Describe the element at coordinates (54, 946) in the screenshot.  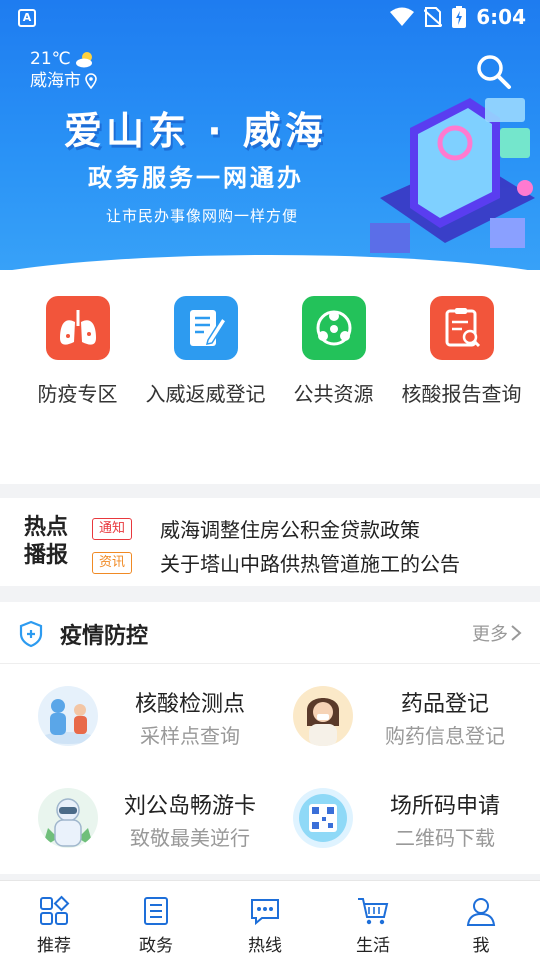
I see `nav-label: 推荐` at that location.